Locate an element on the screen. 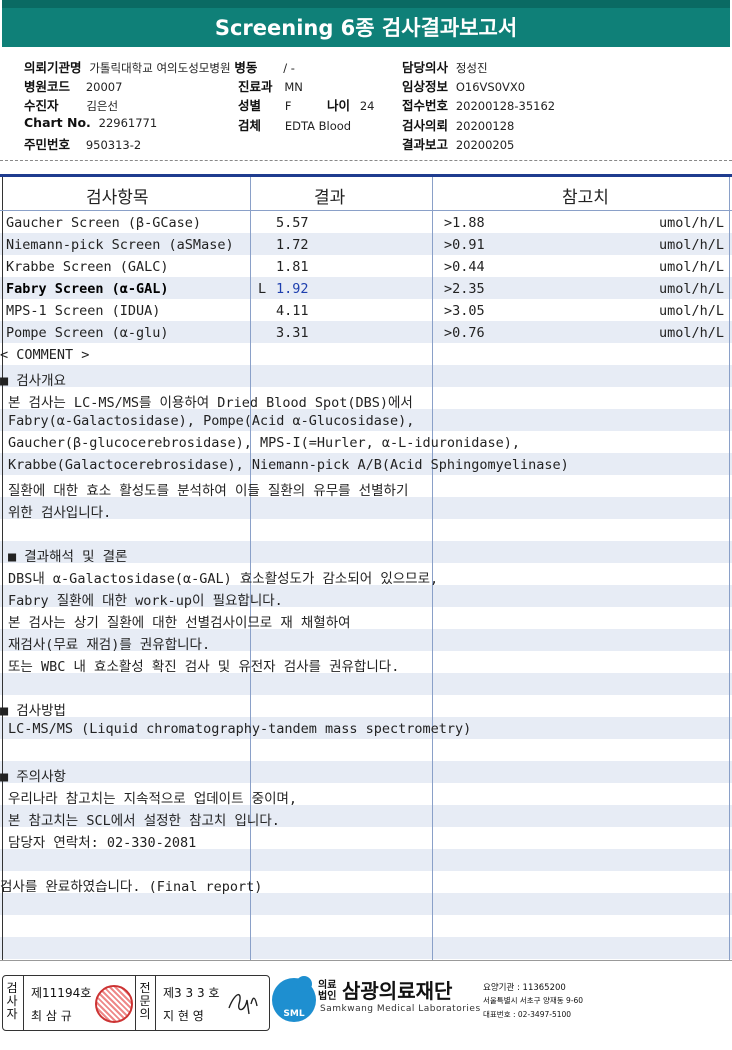 This screenshot has width=732, height=1050. result-value: 1.81 is located at coordinates (292, 267).